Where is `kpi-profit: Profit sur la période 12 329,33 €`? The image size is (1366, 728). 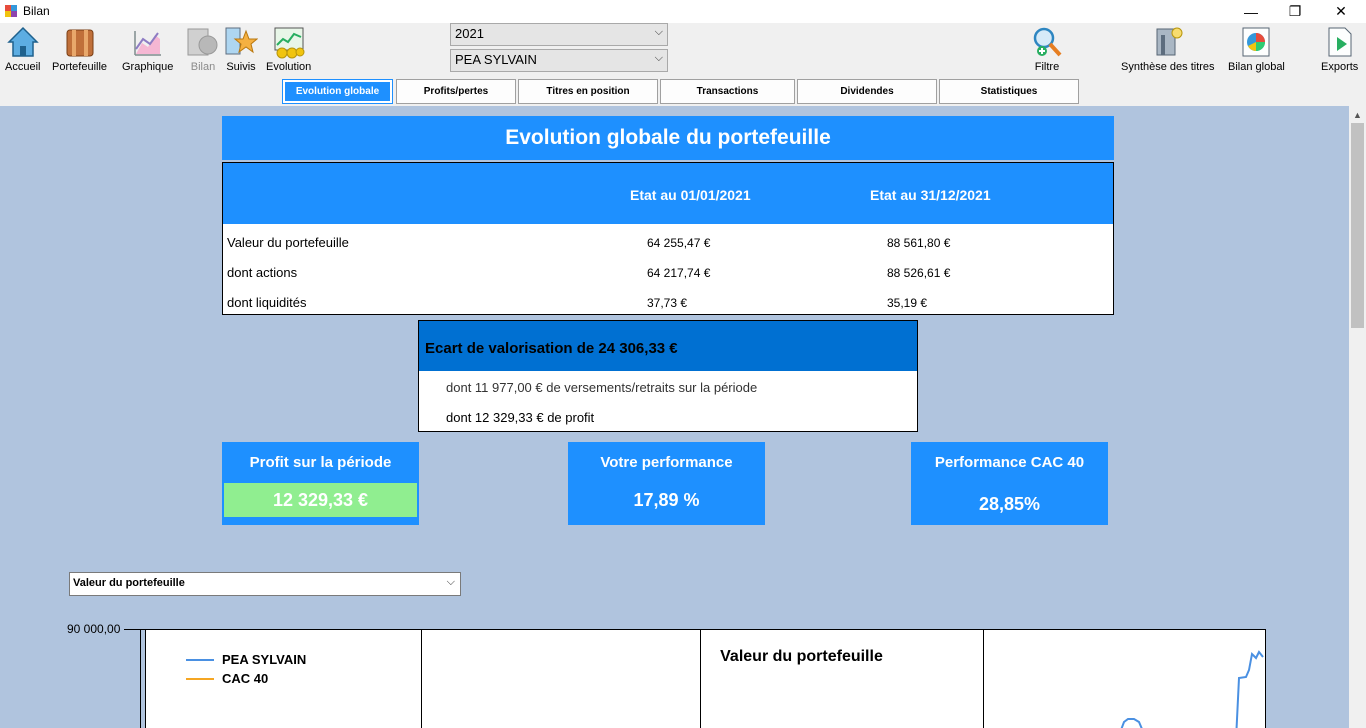
kpi-profit: Profit sur la période 12 329,33 € is located at coordinates (320, 483).